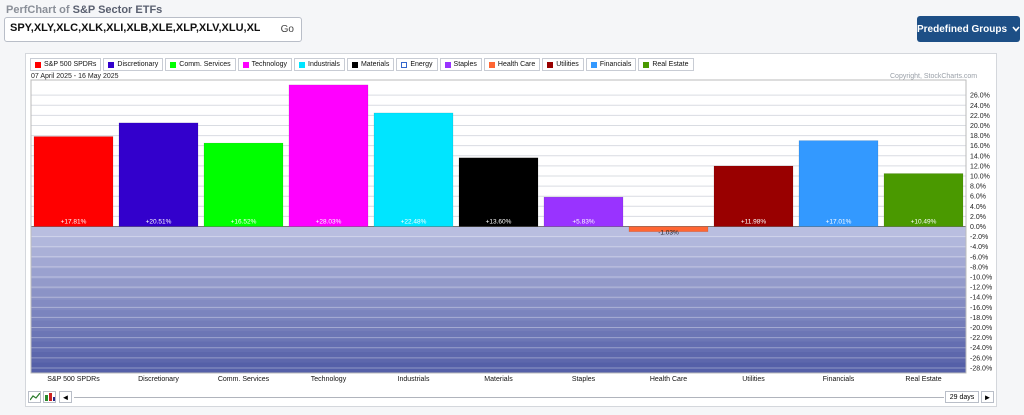  What do you see at coordinates (978, 187) in the screenshot?
I see `y-tick-label: 8.0%` at bounding box center [978, 187].